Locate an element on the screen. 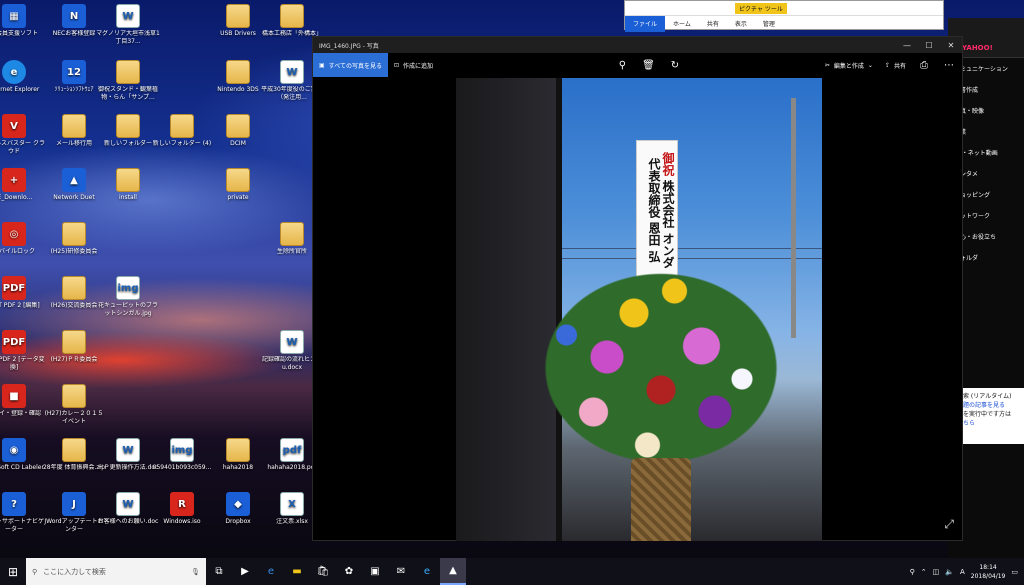 The width and height of the screenshot is (1024, 585). see-all-photos-button: ▣ すべての写真を見る is located at coordinates (351, 65).